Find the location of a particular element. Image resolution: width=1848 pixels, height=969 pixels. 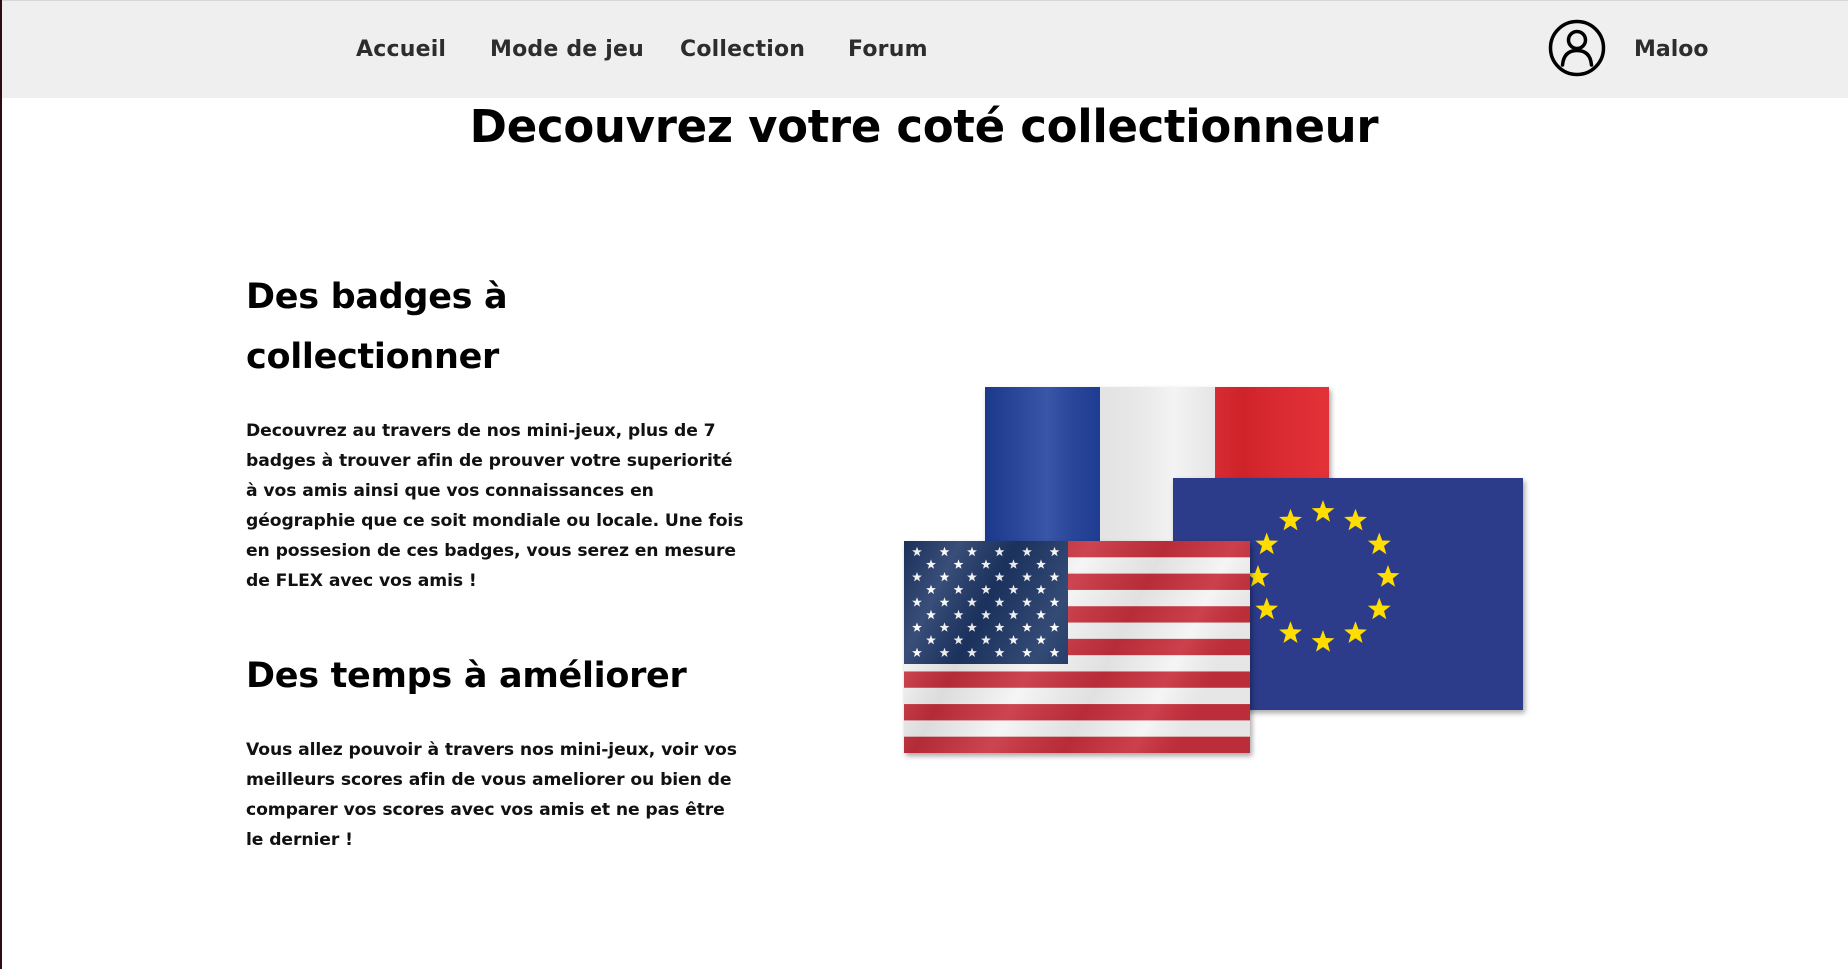

nav-link-forum: Forum is located at coordinates (888, 49).